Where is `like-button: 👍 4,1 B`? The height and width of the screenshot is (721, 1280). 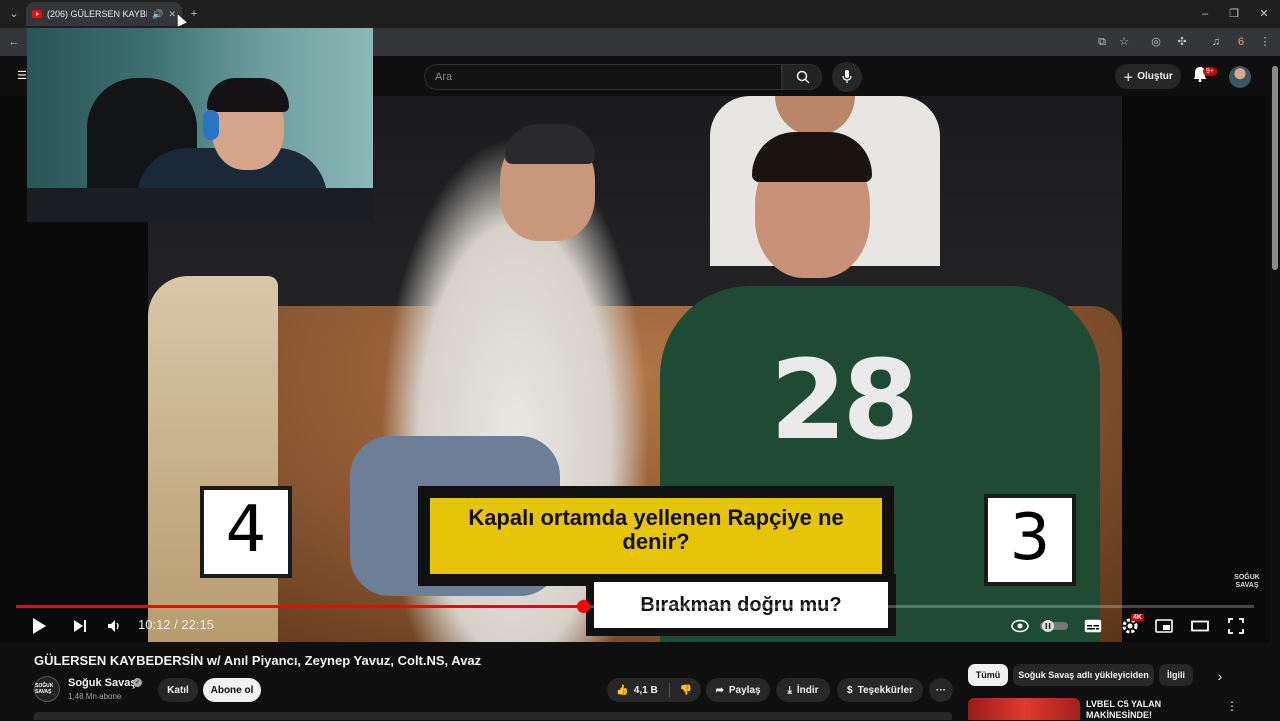 like-button: 👍 4,1 B is located at coordinates (637, 690).